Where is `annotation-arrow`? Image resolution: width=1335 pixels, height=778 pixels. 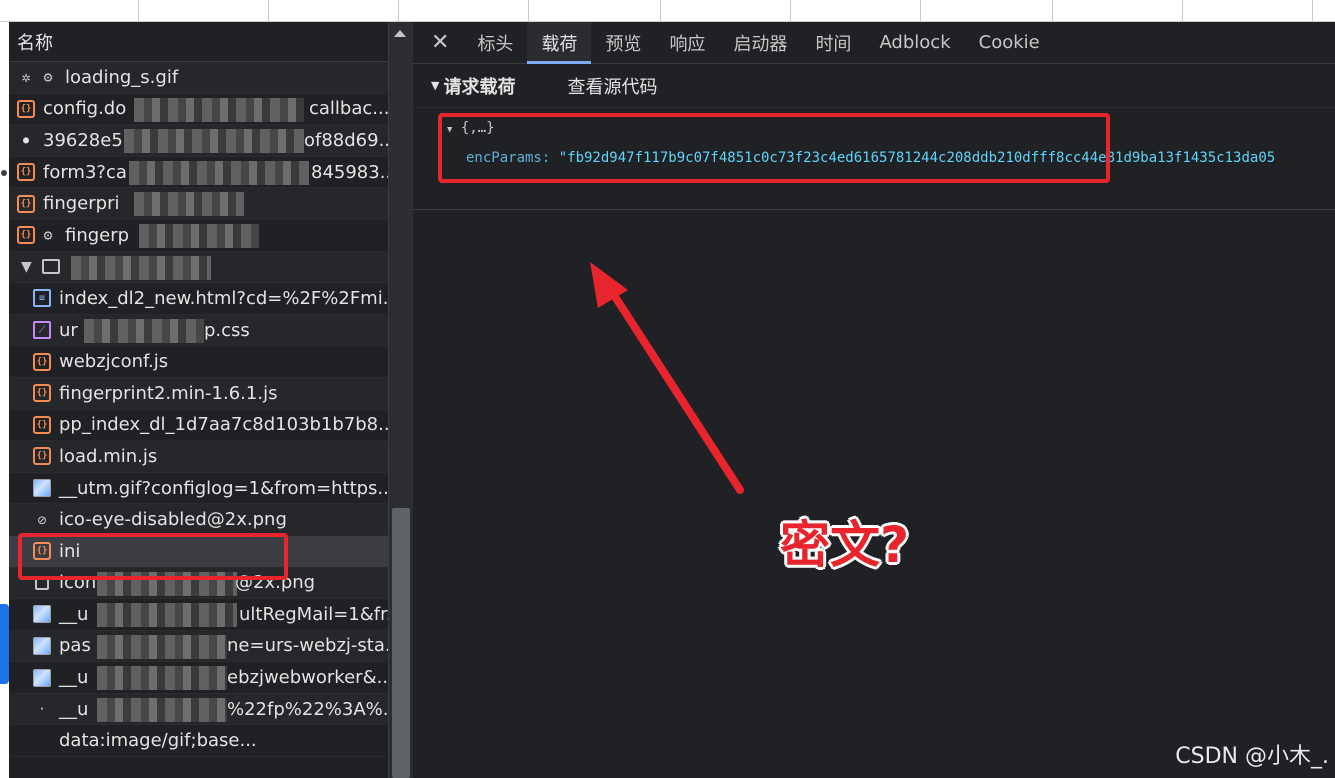
annotation-arrow is located at coordinates (667, 378).